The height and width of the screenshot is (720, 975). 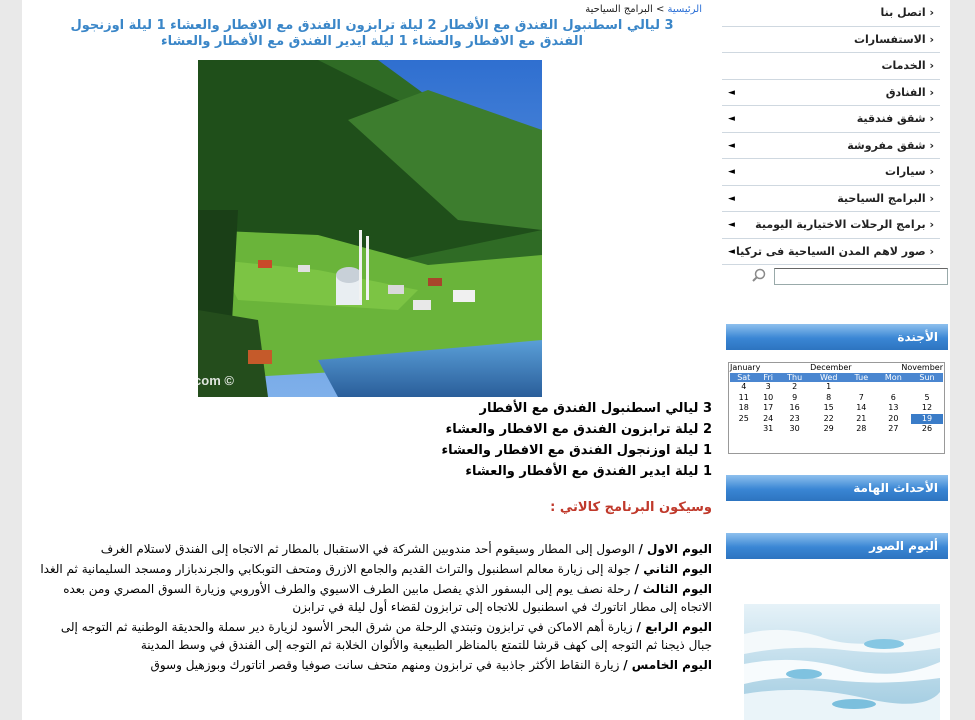 What do you see at coordinates (837, 337) in the screenshot?
I see `calendar-panel-header: الأجندة` at bounding box center [837, 337].